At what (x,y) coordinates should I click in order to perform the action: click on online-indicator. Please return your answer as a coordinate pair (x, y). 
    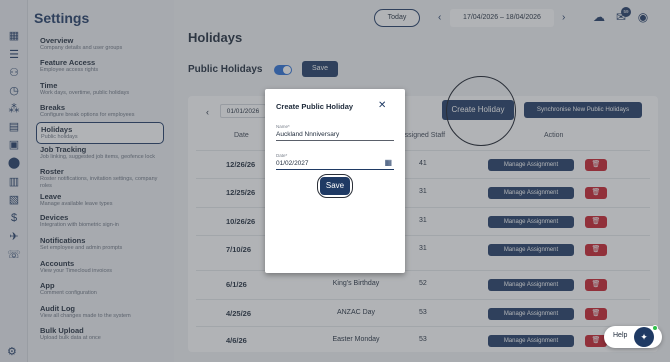
    Looking at the image, I should click on (655, 328).